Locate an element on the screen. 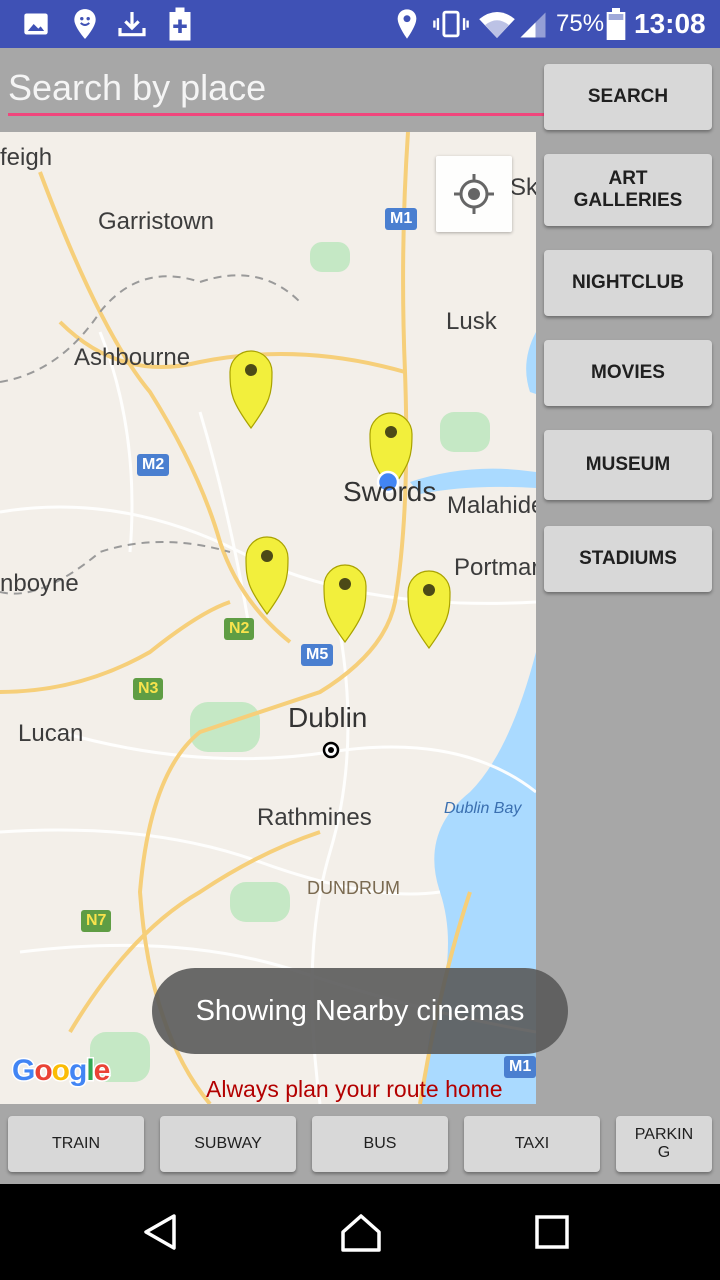  recents-icon is located at coordinates (552, 1232).